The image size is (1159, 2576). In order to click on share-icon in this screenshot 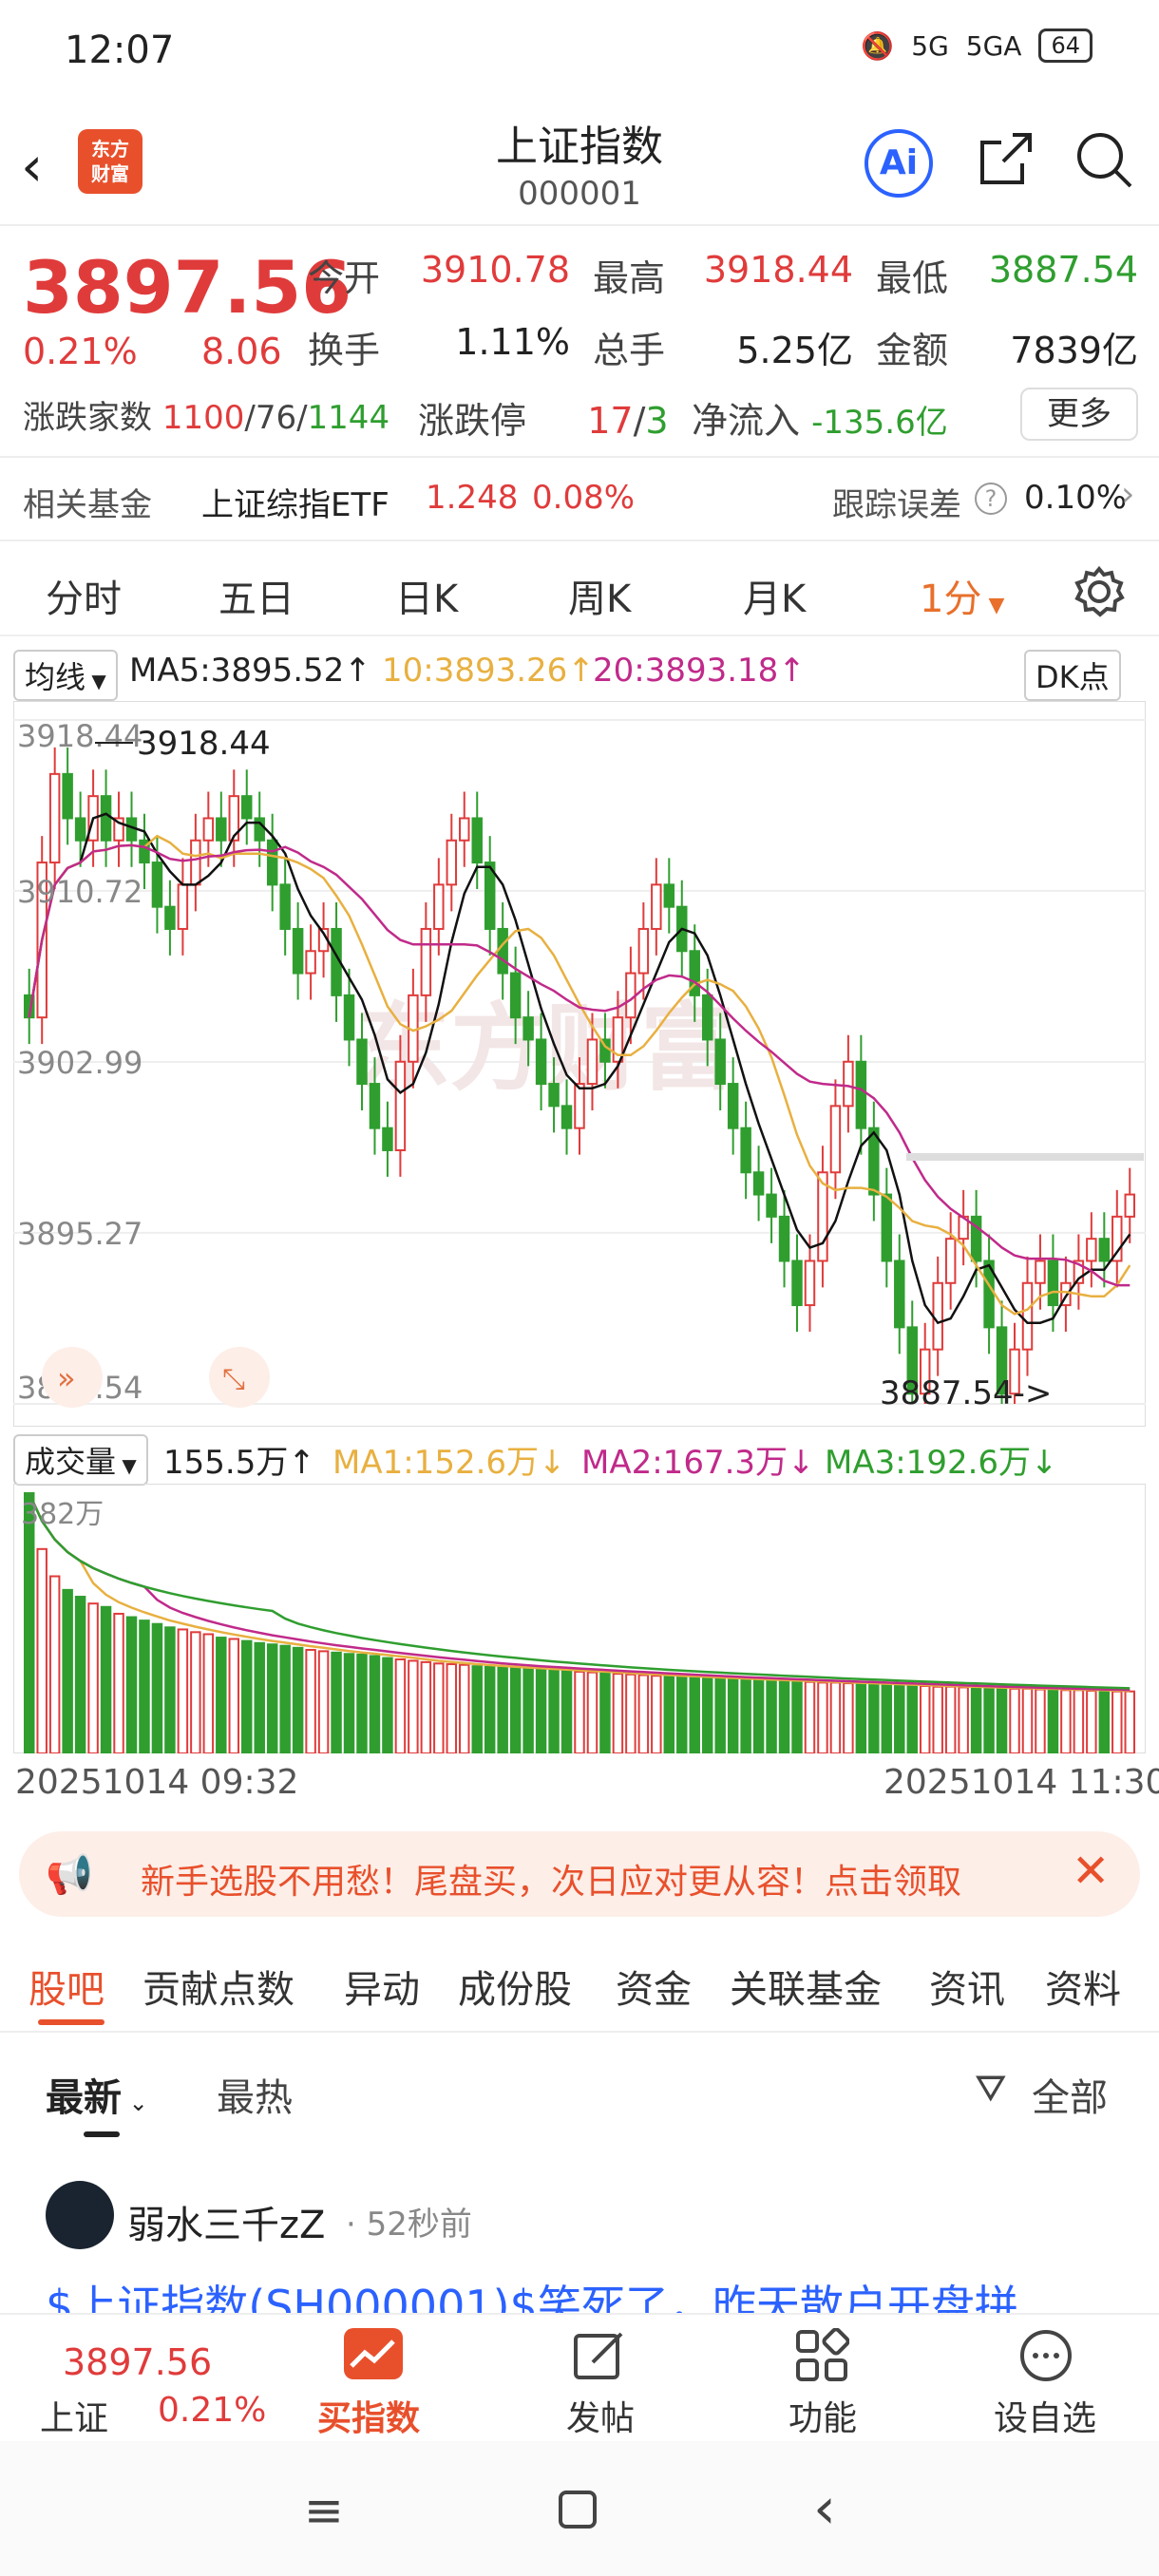, I will do `click(1005, 159)`.